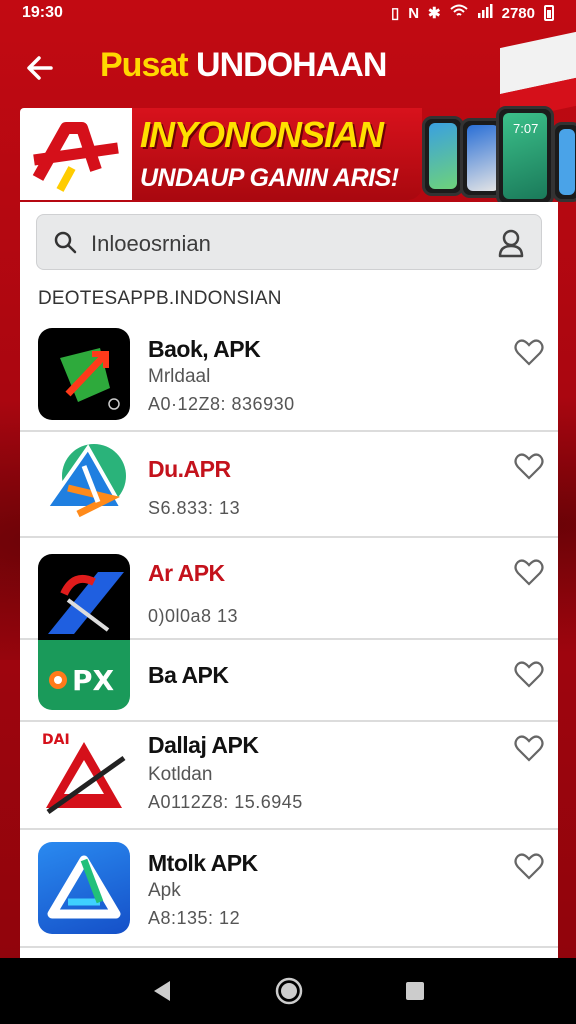 The image size is (576, 1024). Describe the element at coordinates (395, 13) in the screenshot. I see `notification-icon: ▯` at that location.